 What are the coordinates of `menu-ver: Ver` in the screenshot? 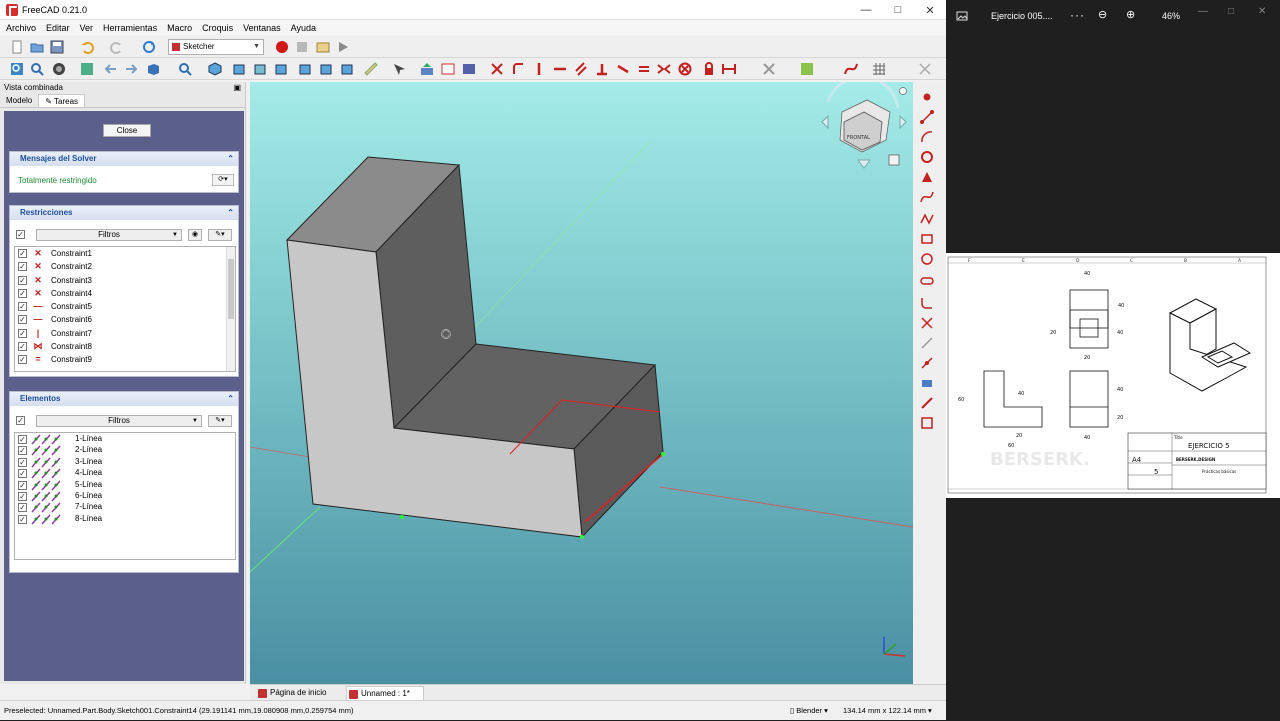 It's located at (87, 28).